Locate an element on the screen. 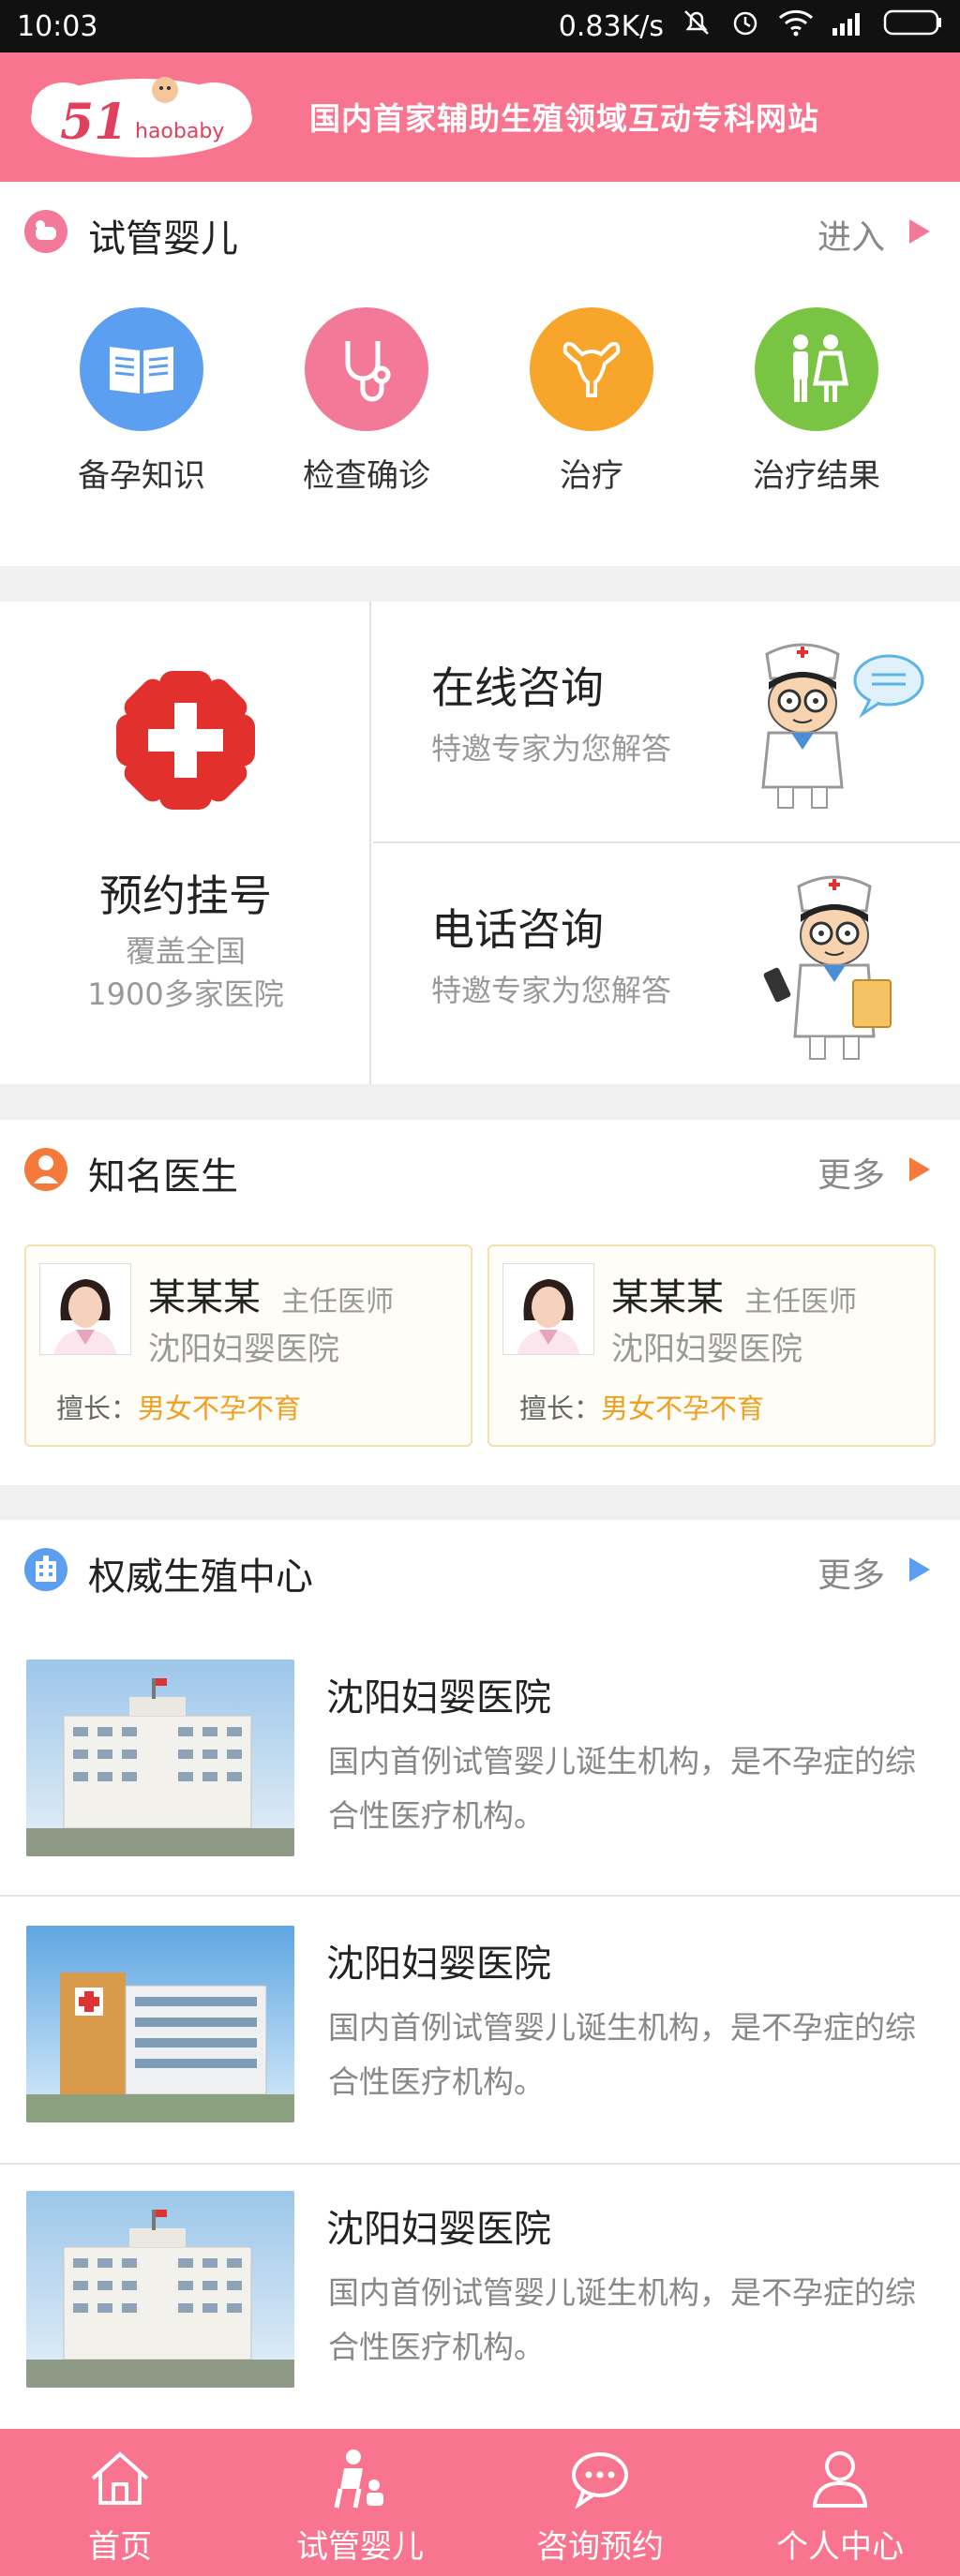 This screenshot has height=2576, width=960. phone-consult-subtitle: 特邀专家为您解答 is located at coordinates (551, 990).